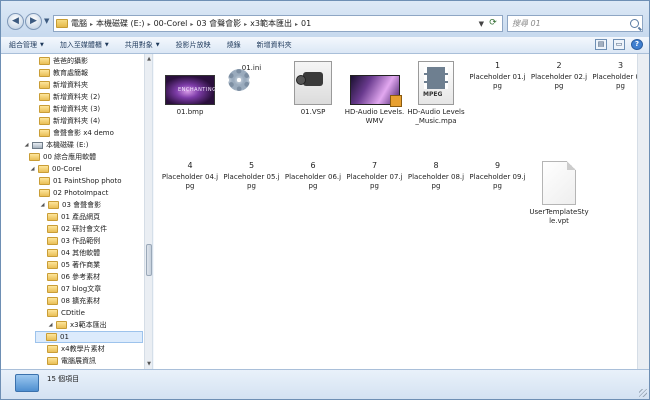 The image size is (650, 400). Describe the element at coordinates (56, 145) in the screenshot. I see `nav-tree-item: ◢ 本機磁碟 (E:)` at that location.